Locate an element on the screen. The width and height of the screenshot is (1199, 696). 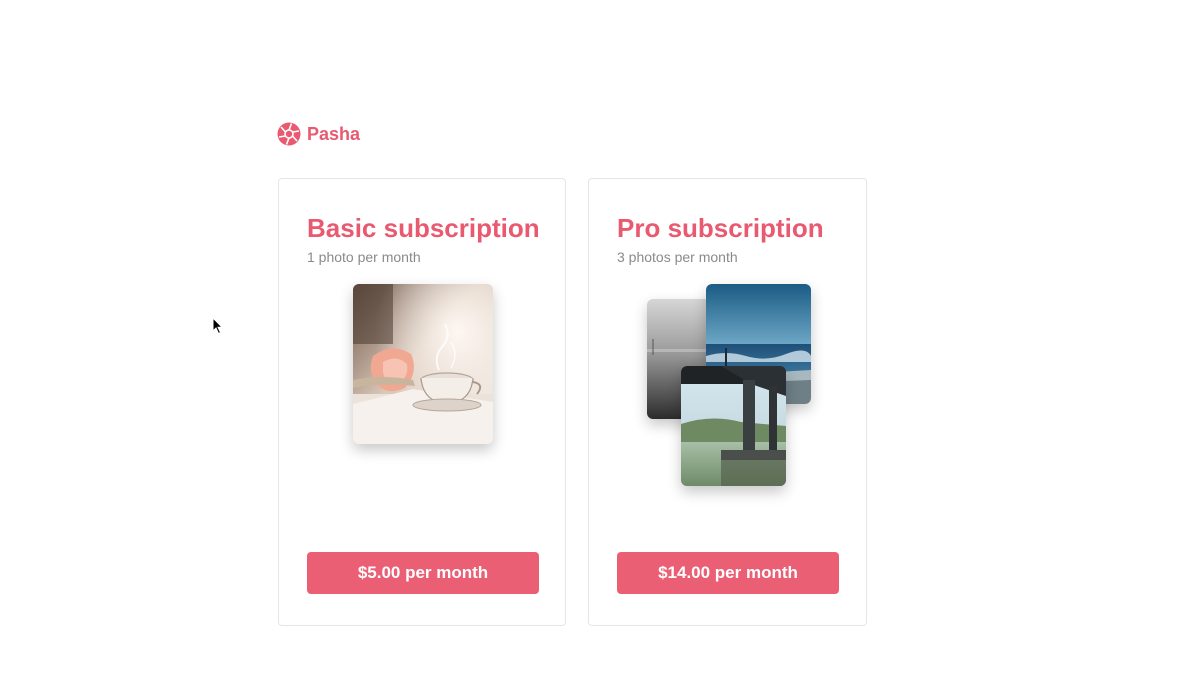
subscribe-basic-button: $5.00 per month is located at coordinates (423, 573).